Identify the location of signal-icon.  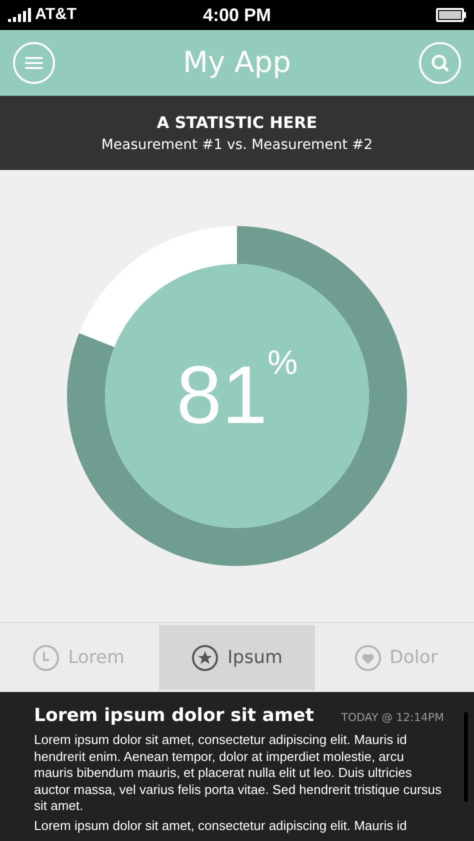
(19, 15).